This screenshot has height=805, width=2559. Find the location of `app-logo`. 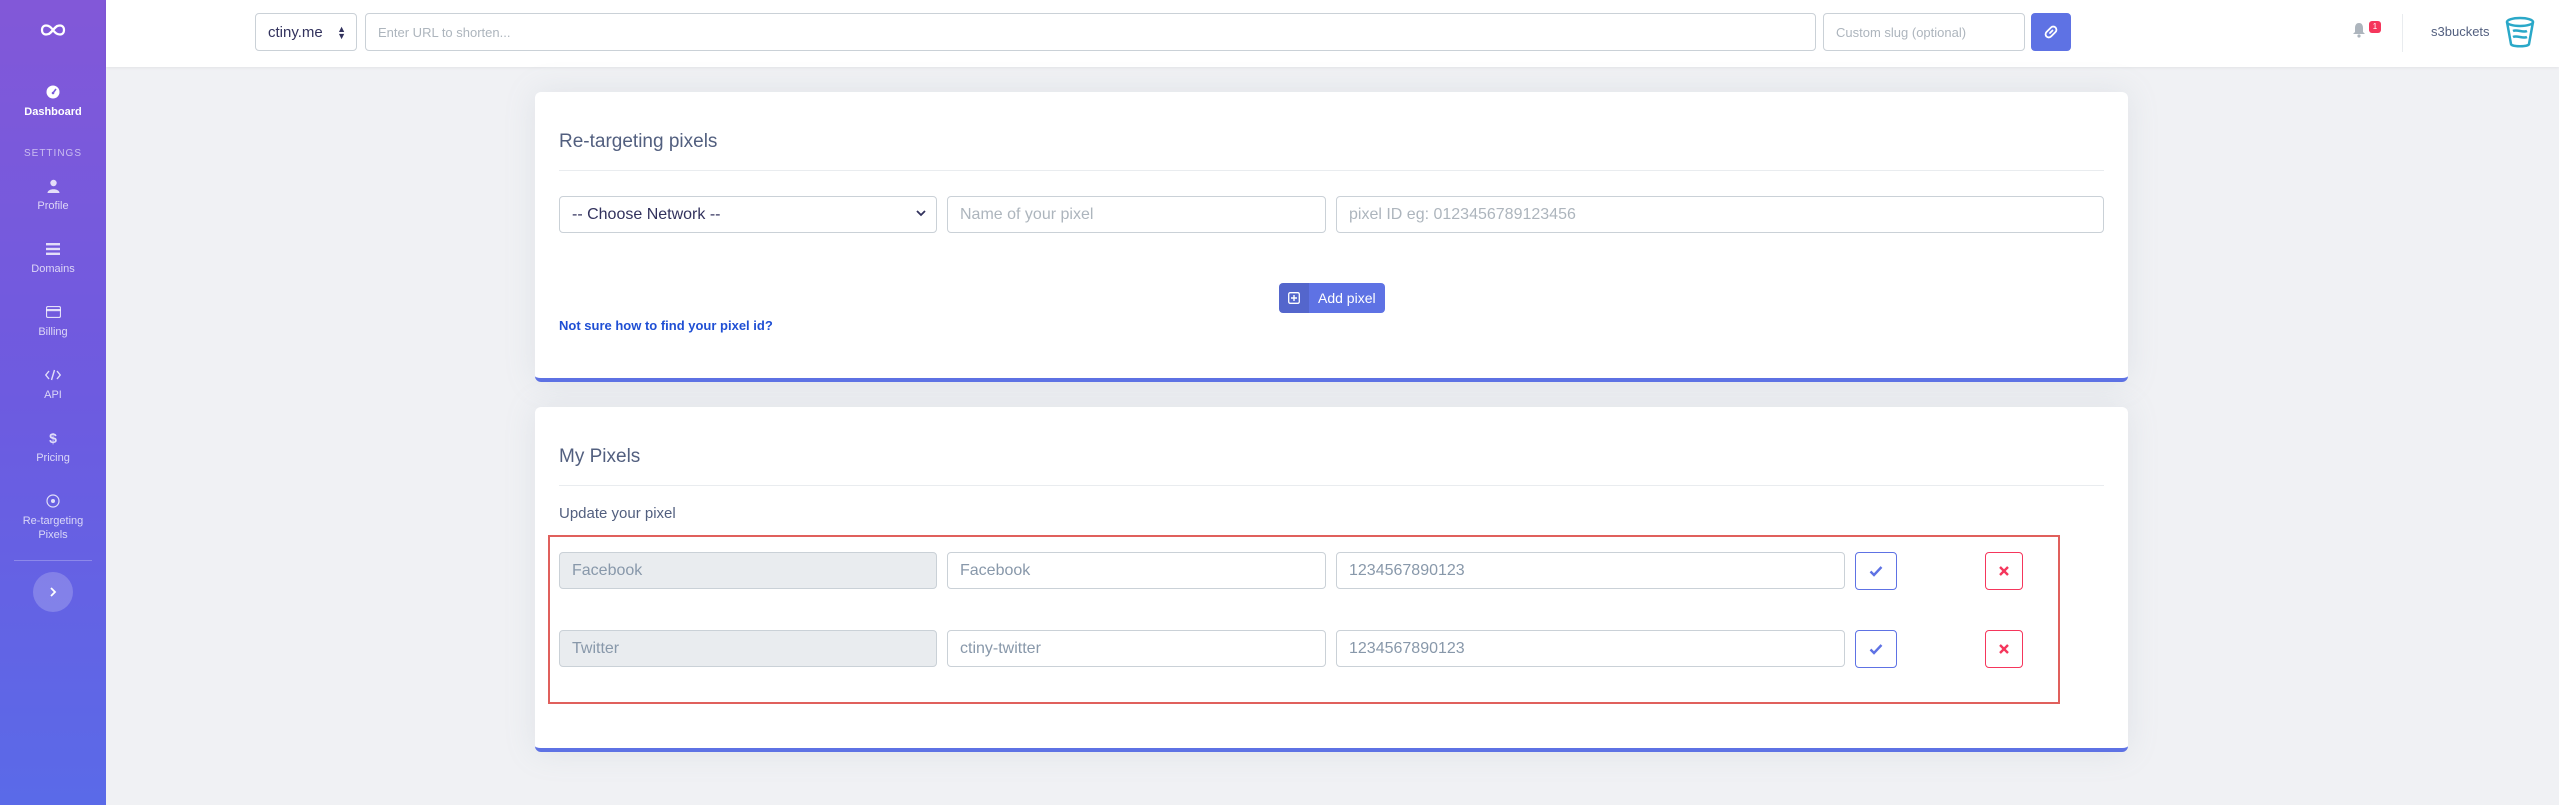

app-logo is located at coordinates (53, 32).